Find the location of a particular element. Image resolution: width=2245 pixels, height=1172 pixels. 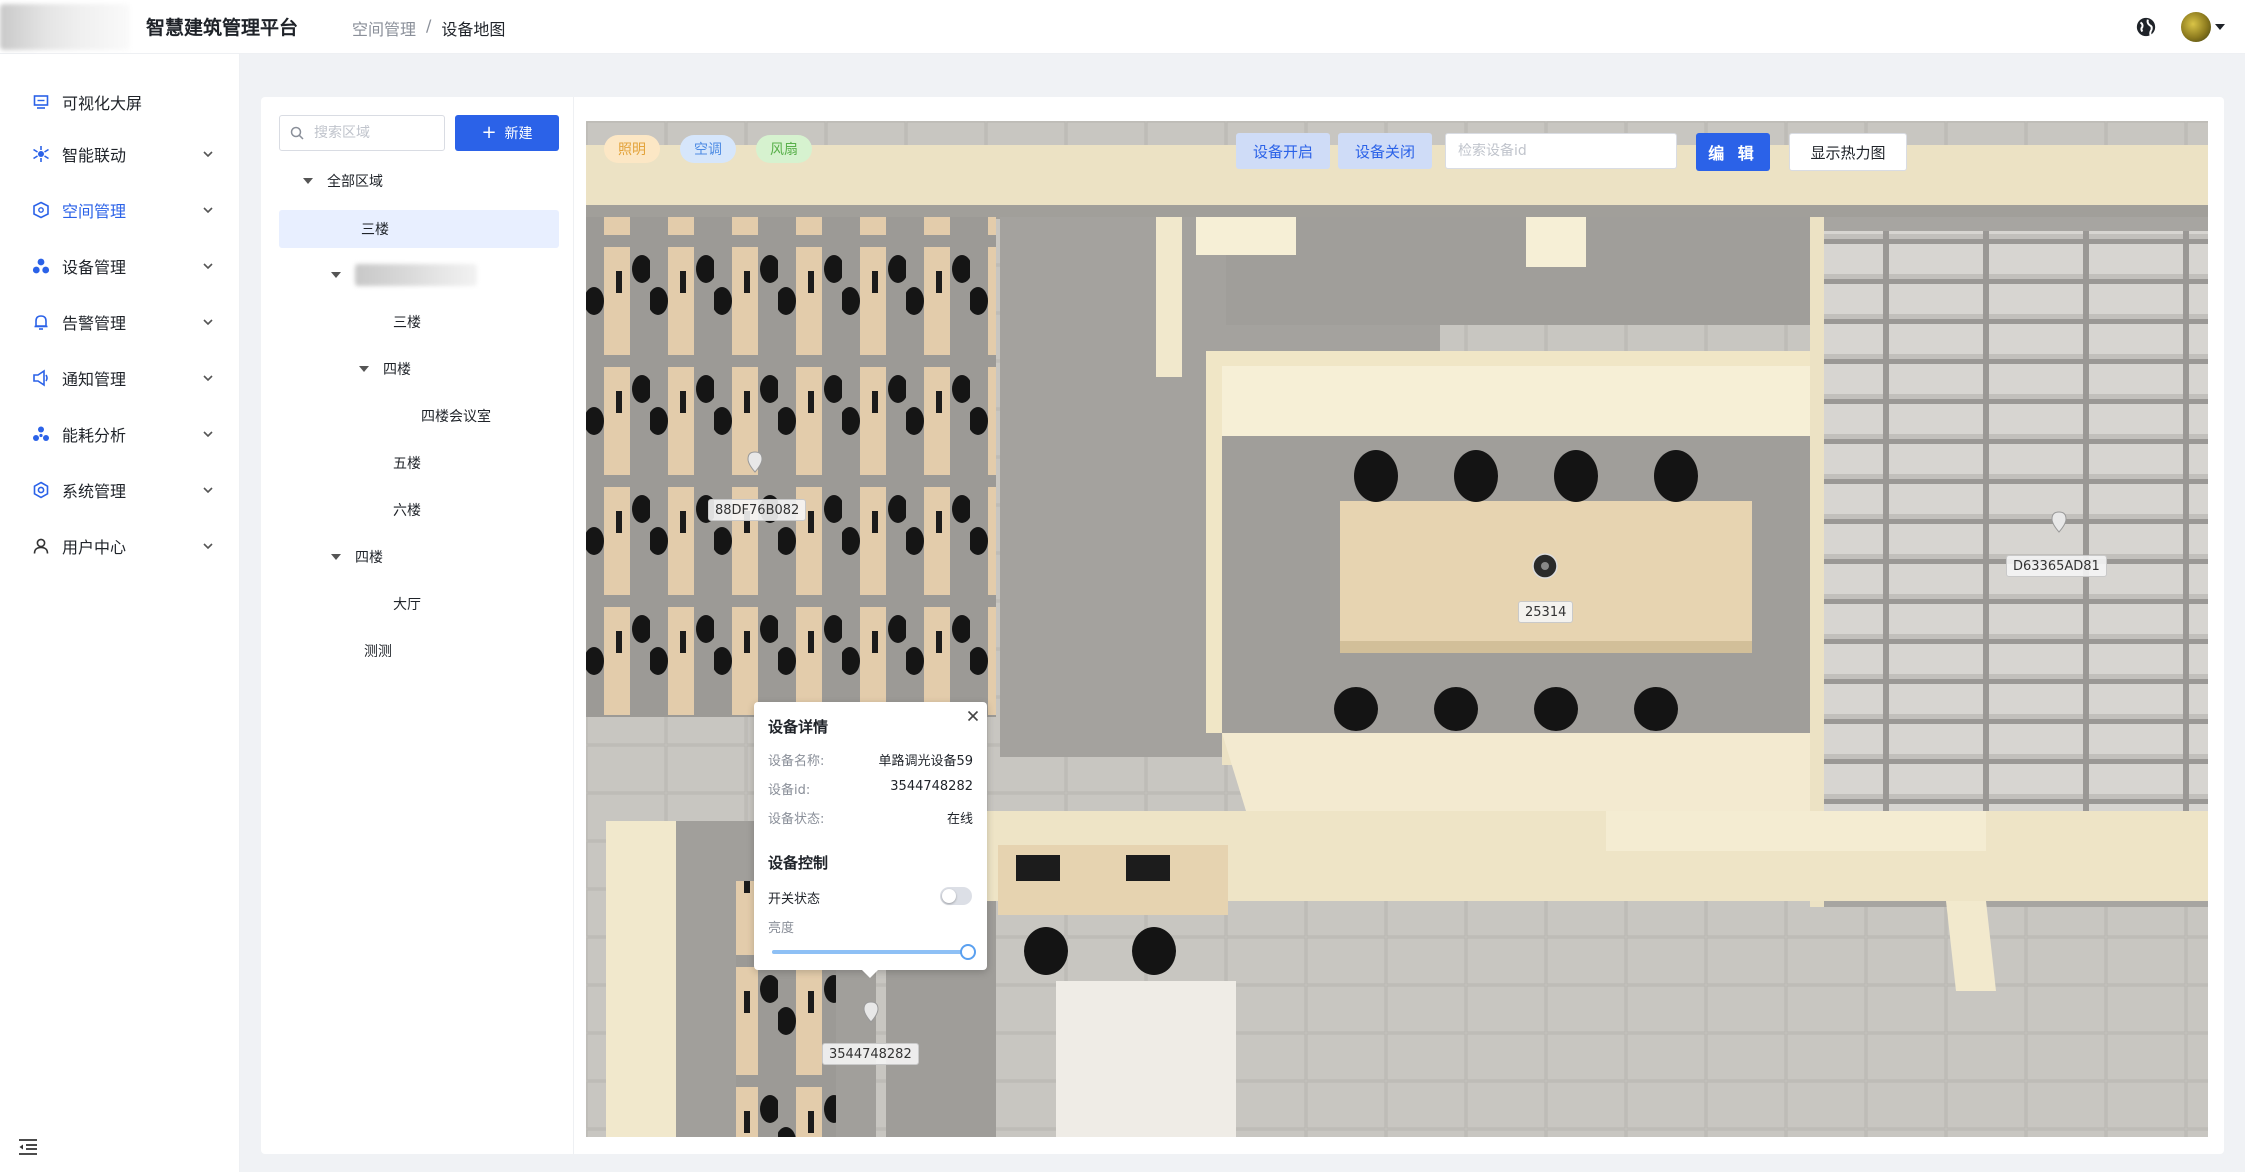

tree-node-label: 大厅 is located at coordinates (407, 605).